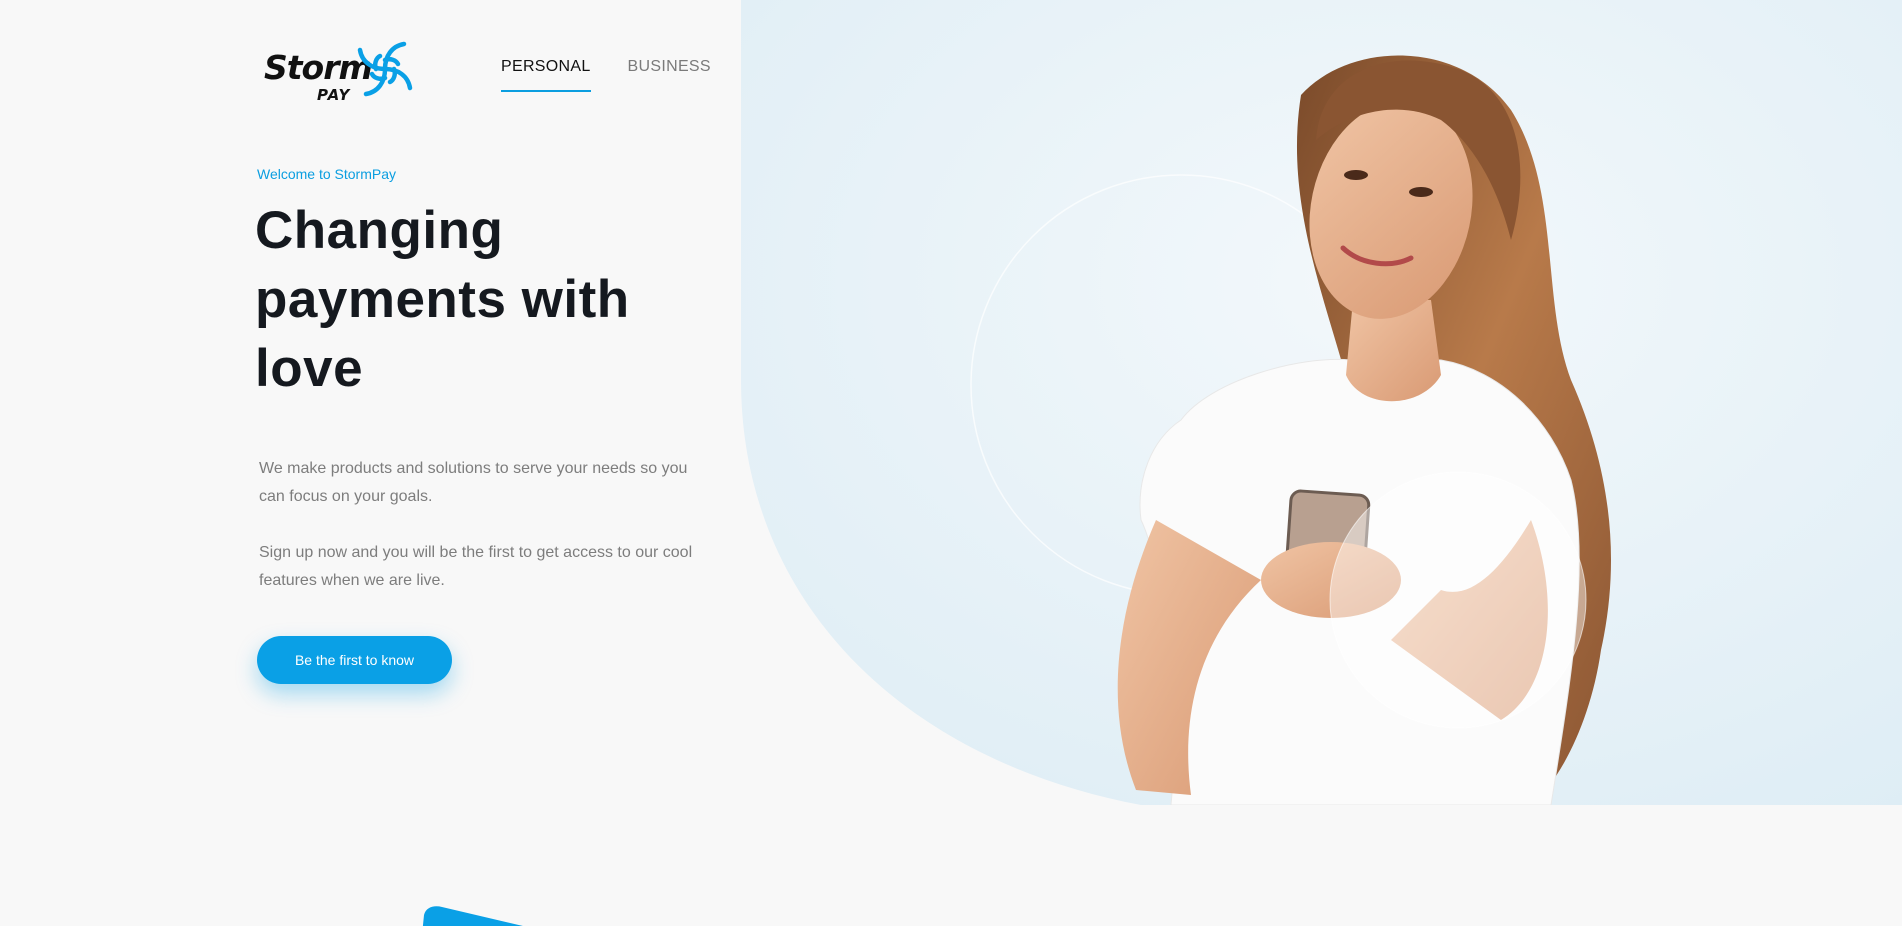  Describe the element at coordinates (342, 71) in the screenshot. I see `stormpay-logo: Storm PAY` at that location.